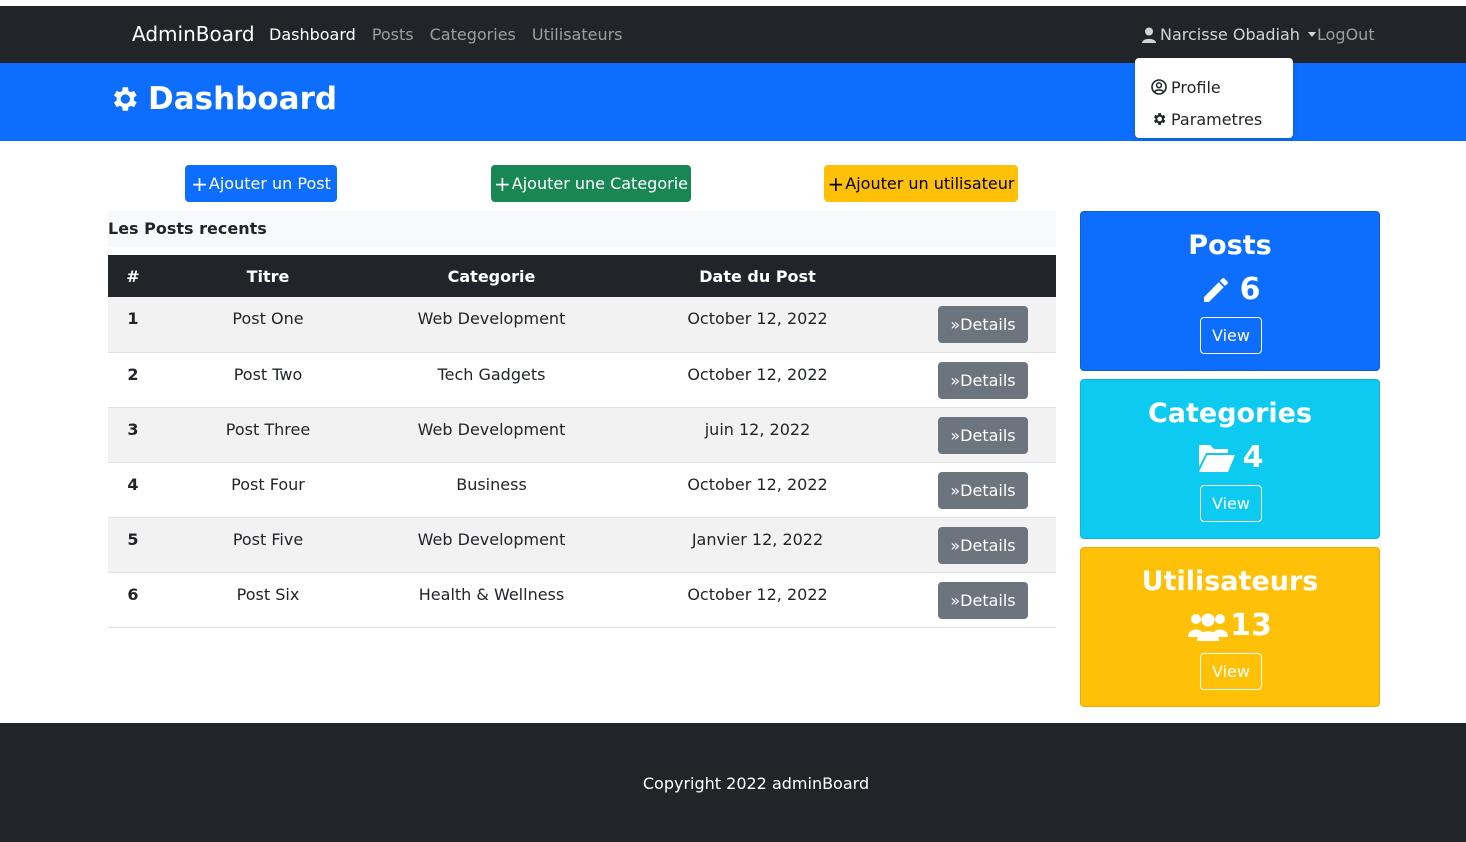 The height and width of the screenshot is (842, 1466). Describe the element at coordinates (133, 490) in the screenshot. I see `row-num: 4` at that location.